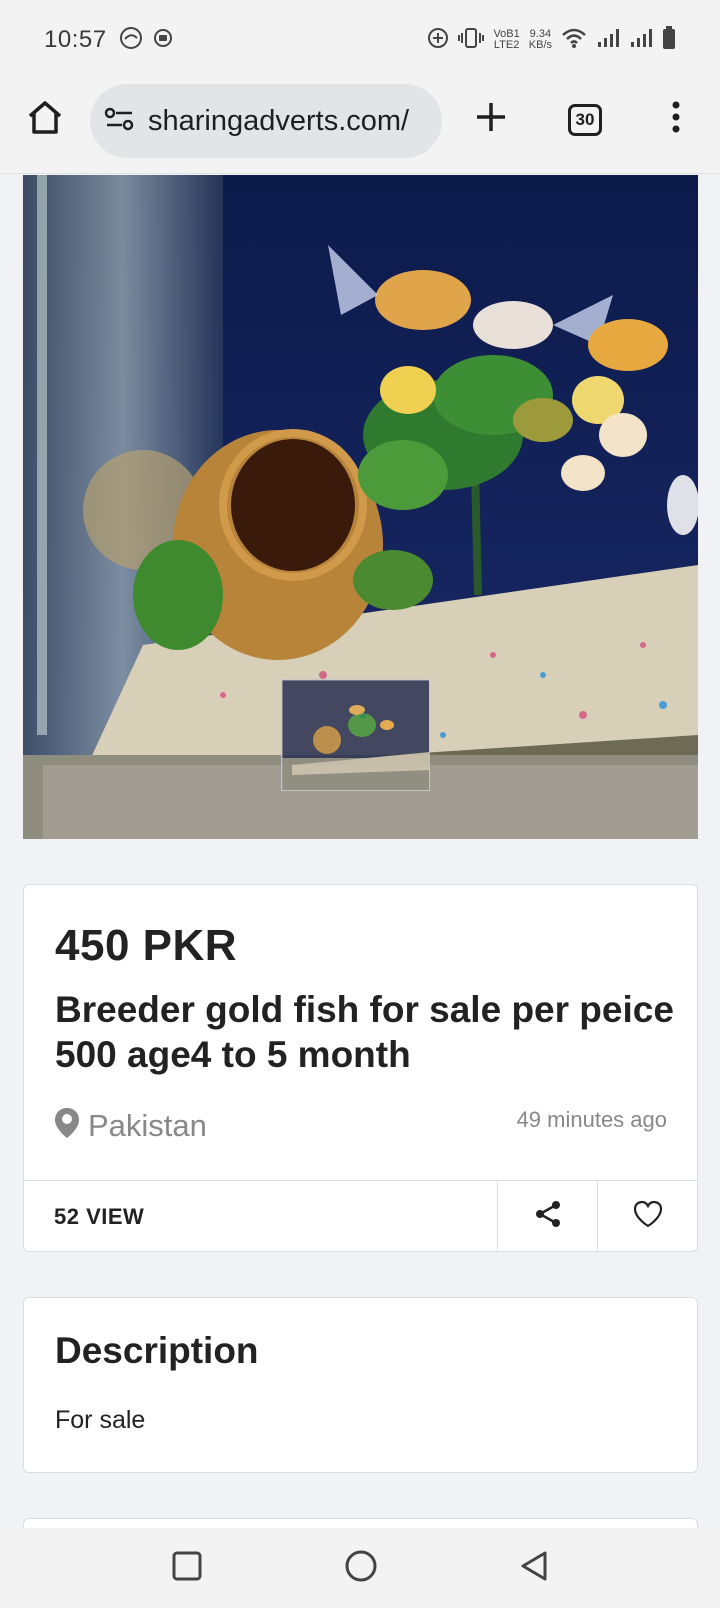  I want to click on status-bar: 10:57 VoB1 LTE2 9.34 KB/s, so click(360, 40).